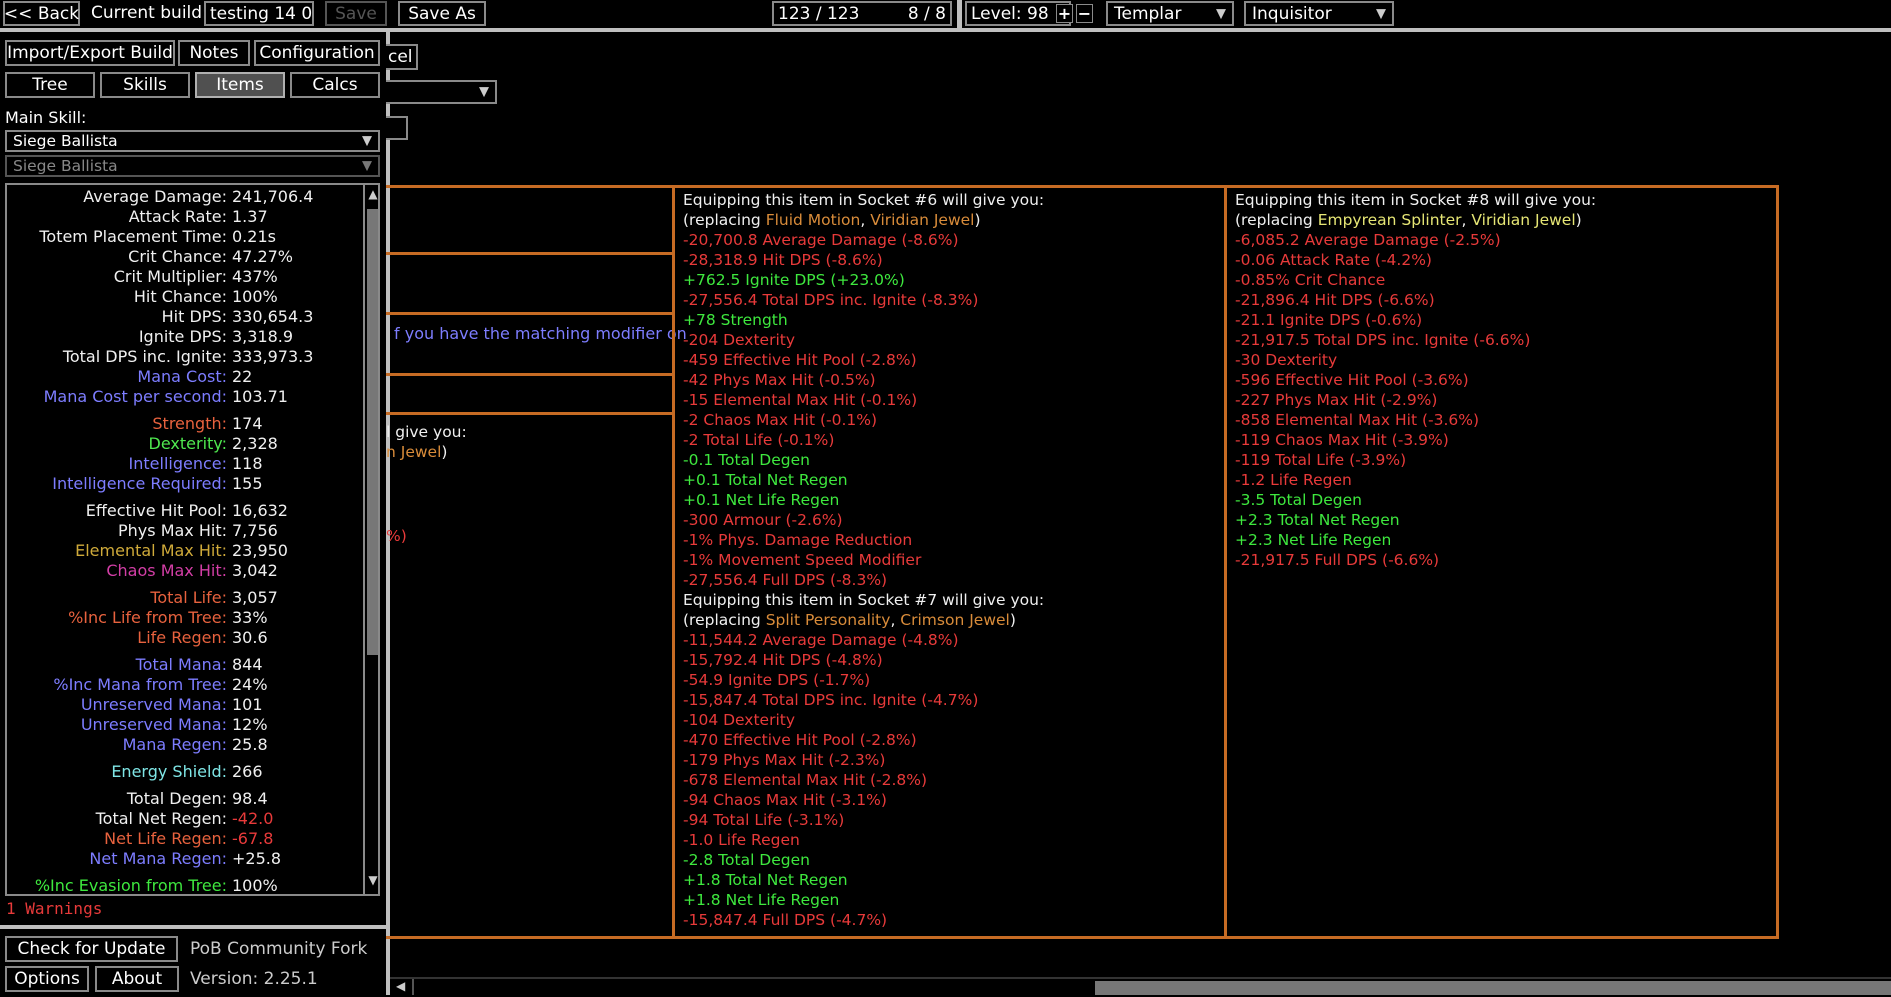 Image resolution: width=1891 pixels, height=997 pixels. I want to click on stat-label: Total DPS inc. Ignite:, so click(144, 356).